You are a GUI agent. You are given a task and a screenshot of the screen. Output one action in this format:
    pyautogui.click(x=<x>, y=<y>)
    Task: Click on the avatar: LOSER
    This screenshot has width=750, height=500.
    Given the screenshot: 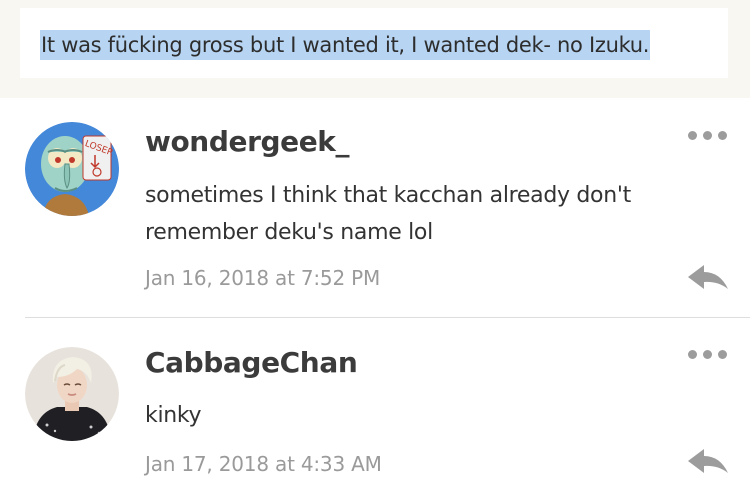 What is the action you would take?
    pyautogui.click(x=72, y=169)
    